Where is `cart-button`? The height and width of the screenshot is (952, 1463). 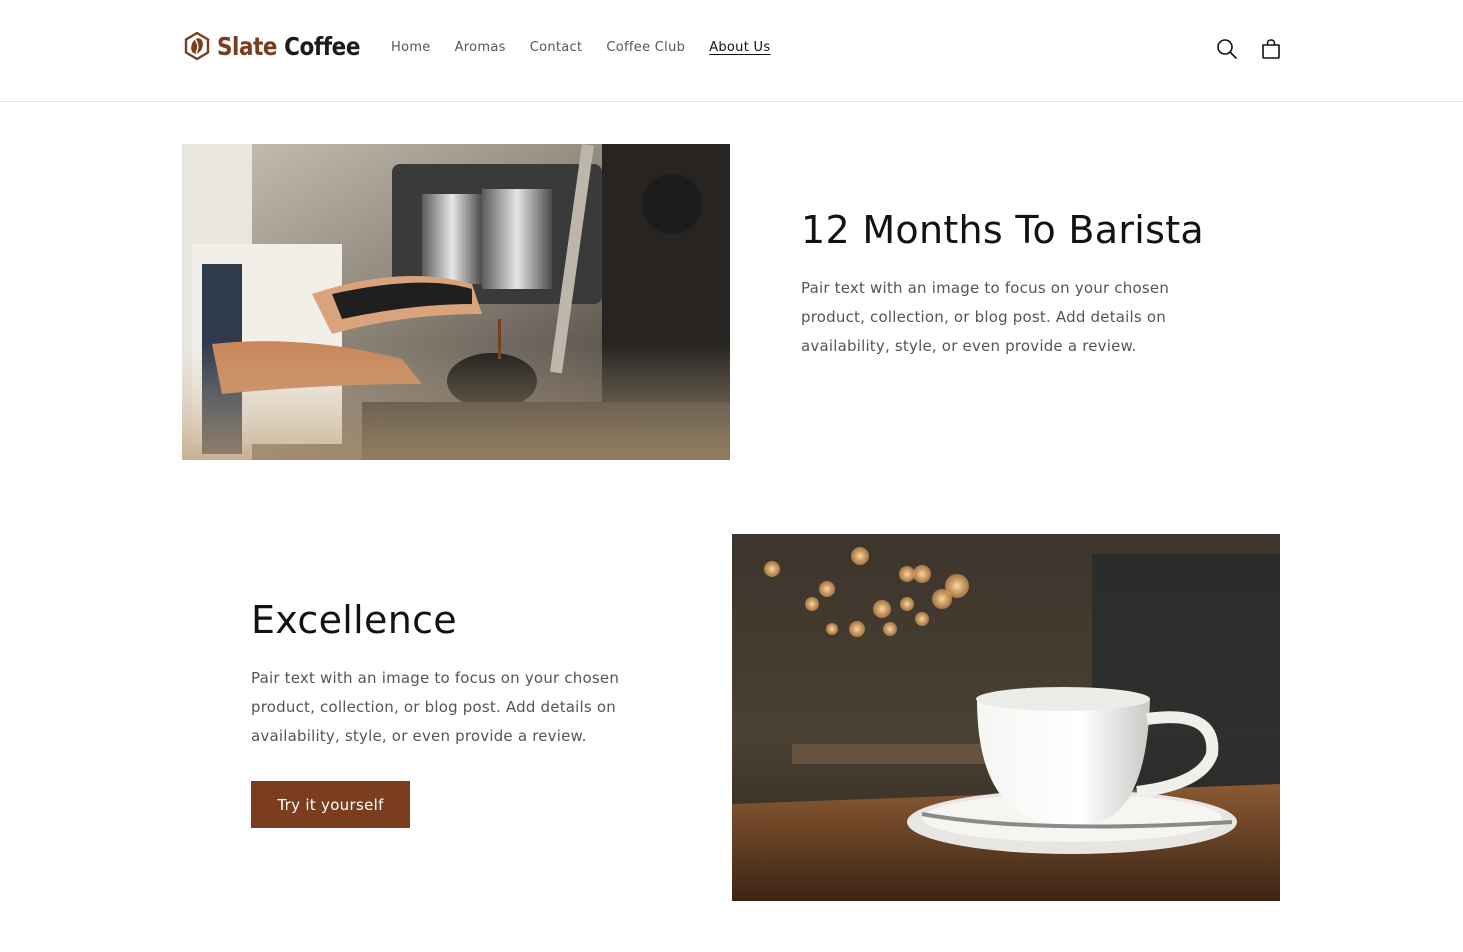 cart-button is located at coordinates (1271, 49).